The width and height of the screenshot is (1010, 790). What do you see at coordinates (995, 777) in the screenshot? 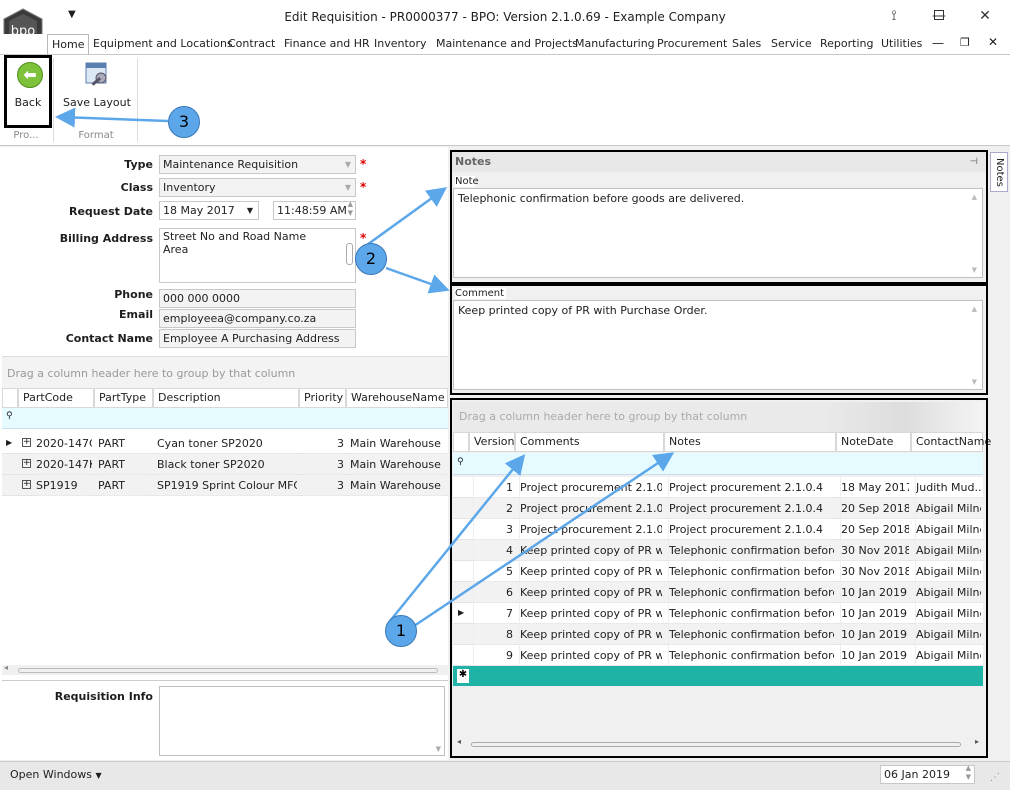
I see `resize-grip-icon: ⋰` at bounding box center [995, 777].